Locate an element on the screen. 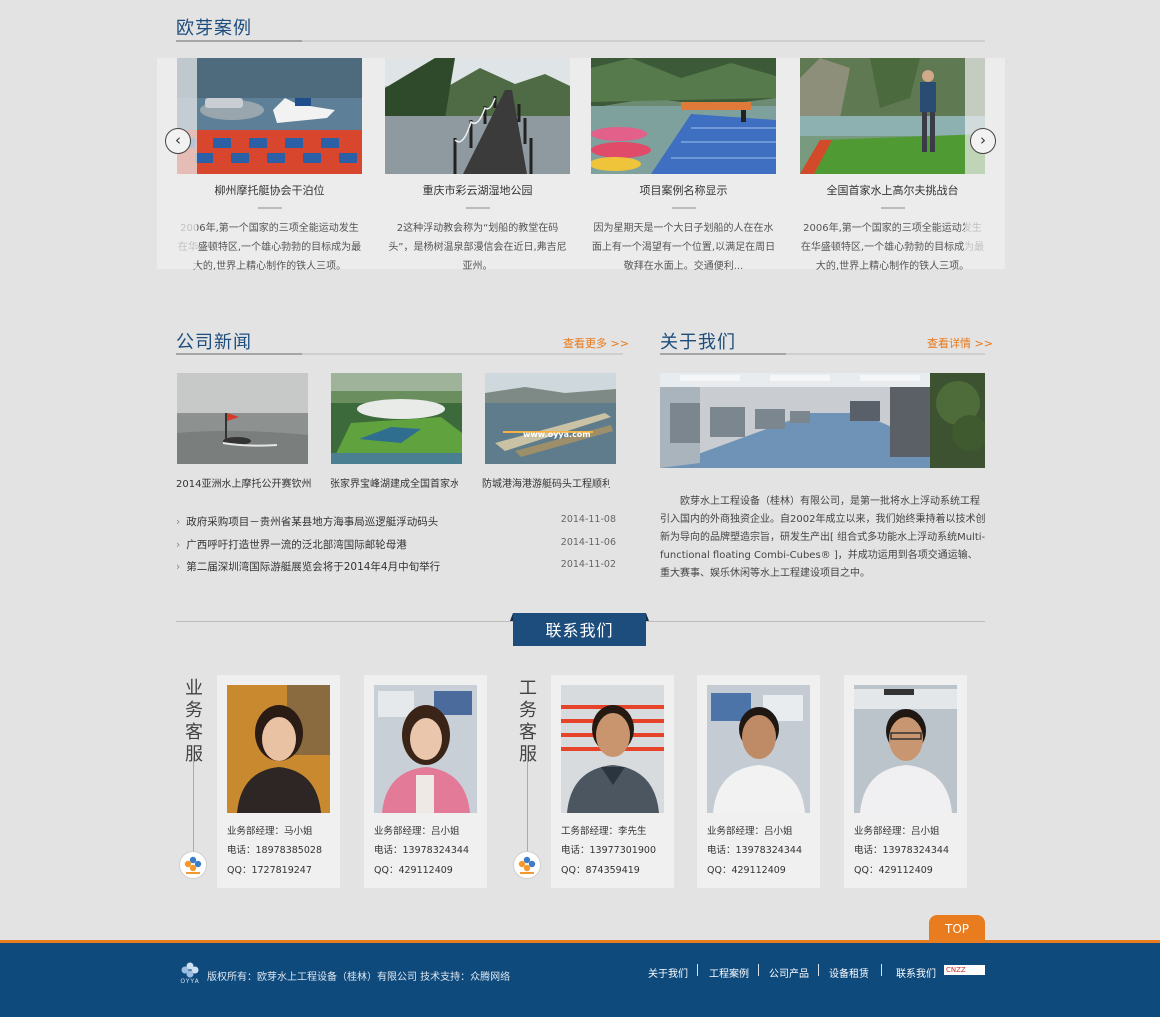 Image resolution: width=1160 pixels, height=1017 pixels. footer-nav-rental: 设备租赁 is located at coordinates (849, 972).